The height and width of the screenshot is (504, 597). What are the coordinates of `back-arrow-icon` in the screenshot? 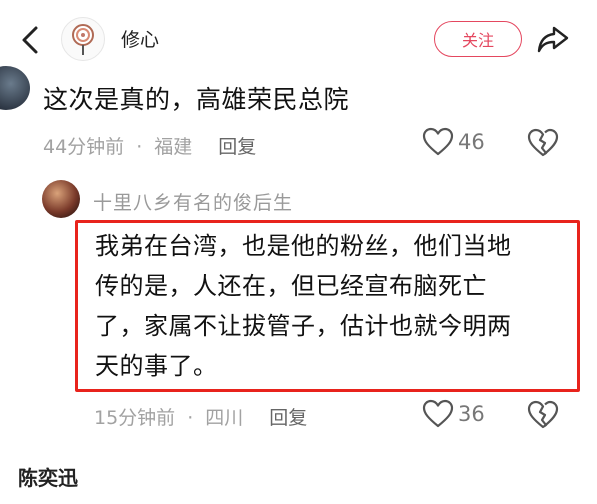 It's located at (29, 40).